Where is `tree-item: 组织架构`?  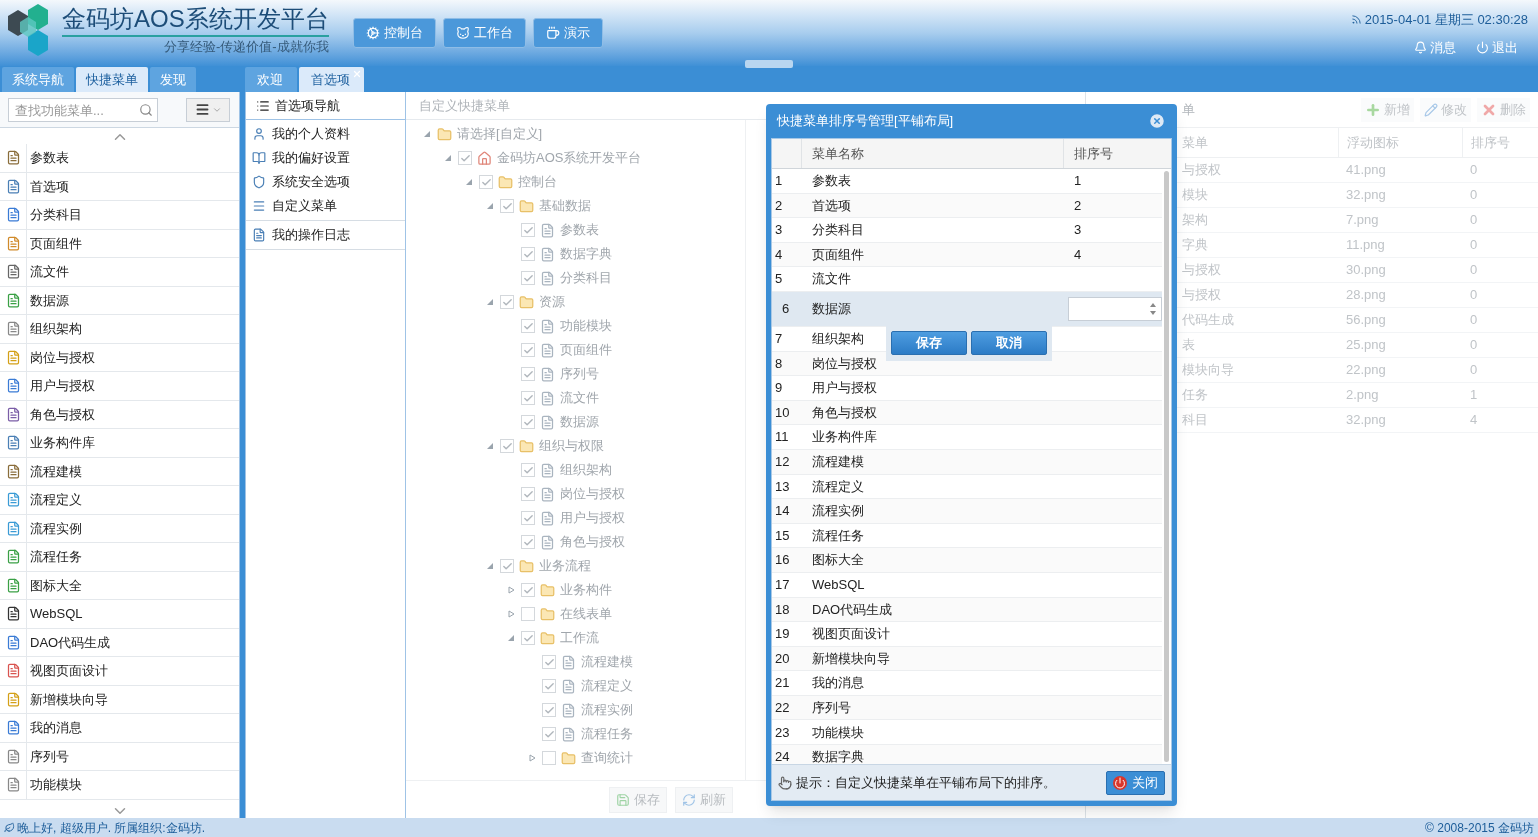 tree-item: 组织架构 is located at coordinates (586, 470).